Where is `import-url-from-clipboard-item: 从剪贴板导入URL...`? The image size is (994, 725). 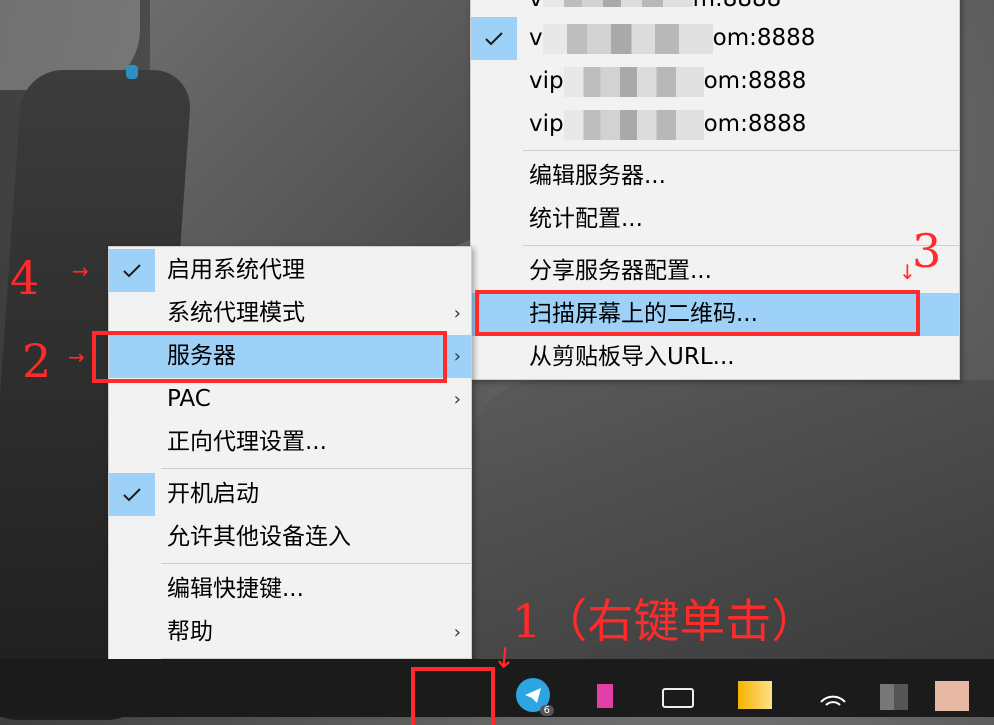
import-url-from-clipboard-item: 从剪贴板导入URL... is located at coordinates (715, 357).